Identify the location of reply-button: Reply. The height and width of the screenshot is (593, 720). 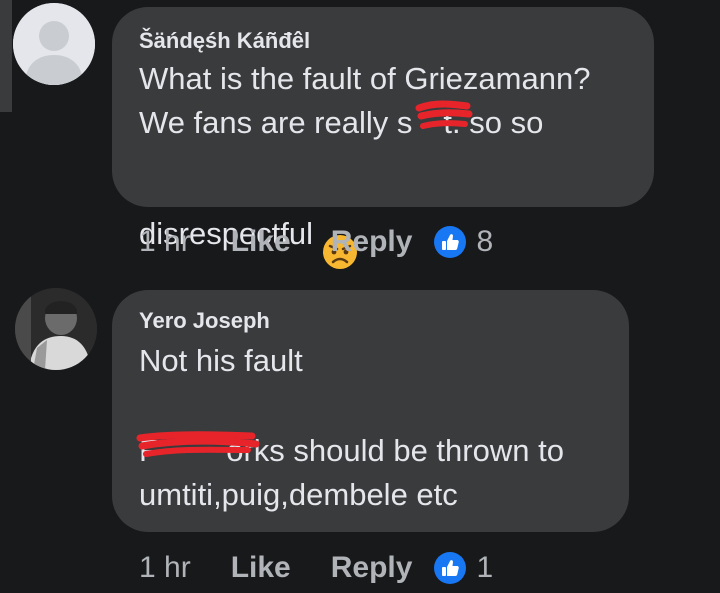
(372, 568).